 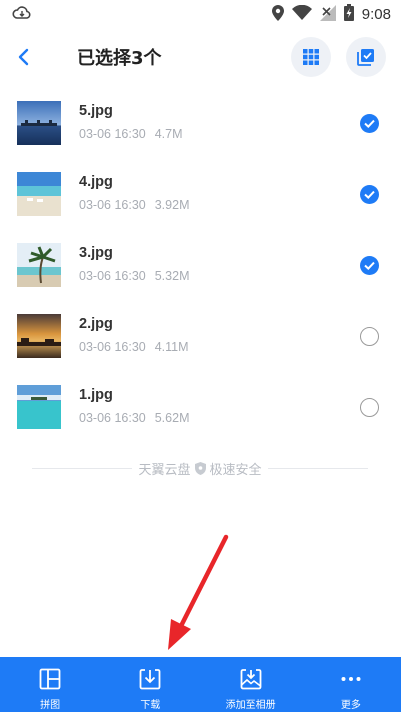 What do you see at coordinates (200, 194) in the screenshot?
I see `file-row: 4.jpg 03-06 16:30 3.92M` at bounding box center [200, 194].